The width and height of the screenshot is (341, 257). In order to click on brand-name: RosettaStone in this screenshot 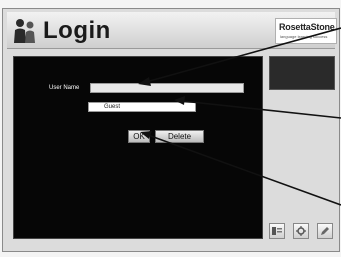, I will do `click(307, 27)`.